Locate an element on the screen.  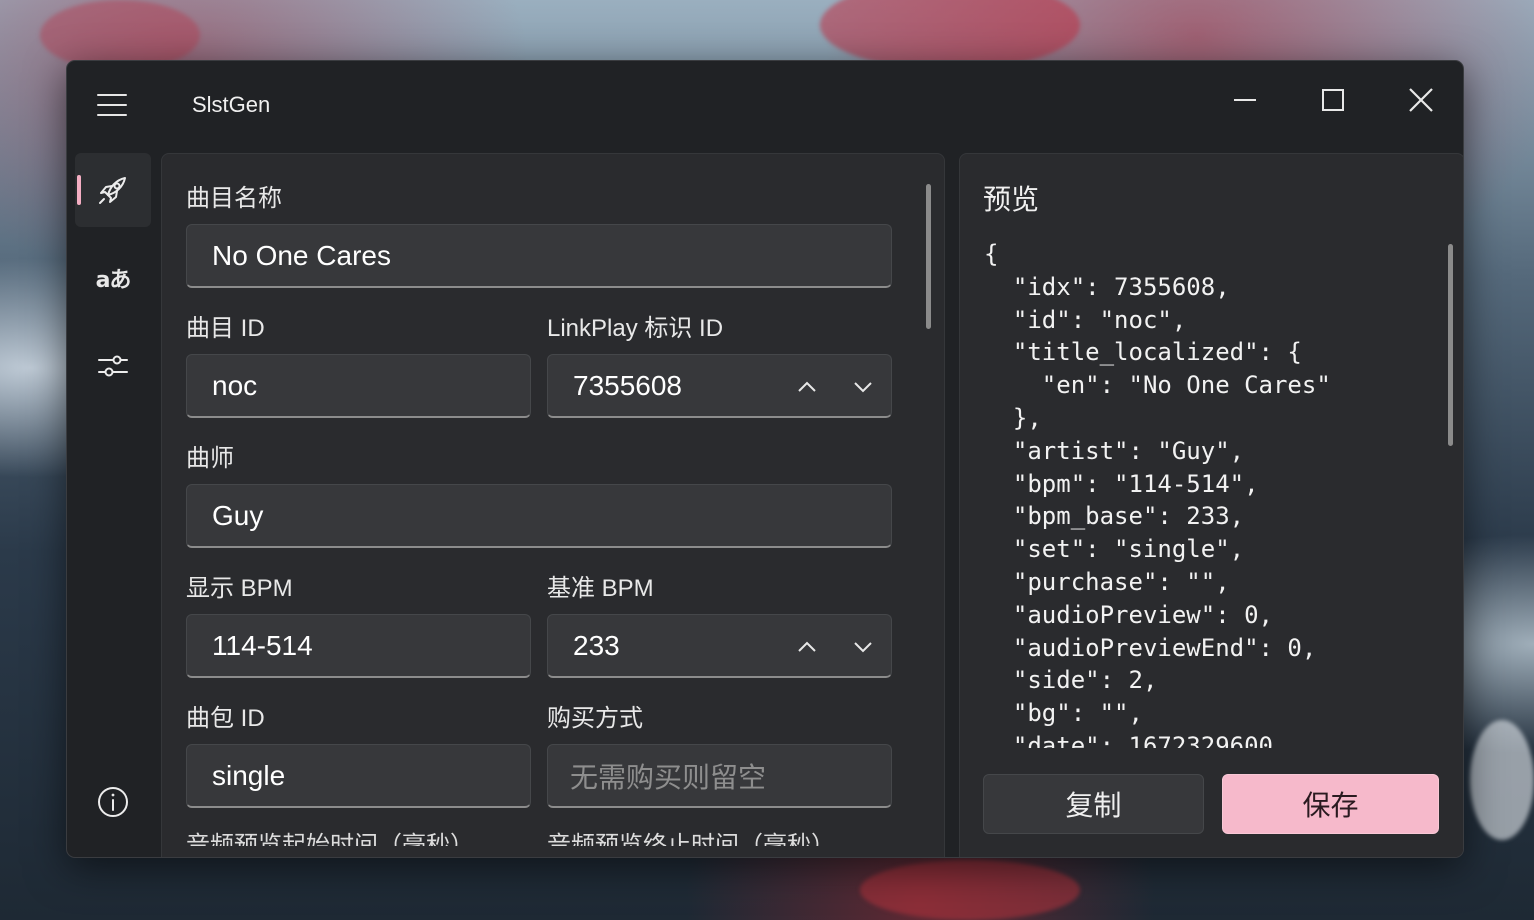
purchase-label: 购买方式 is located at coordinates (595, 718).